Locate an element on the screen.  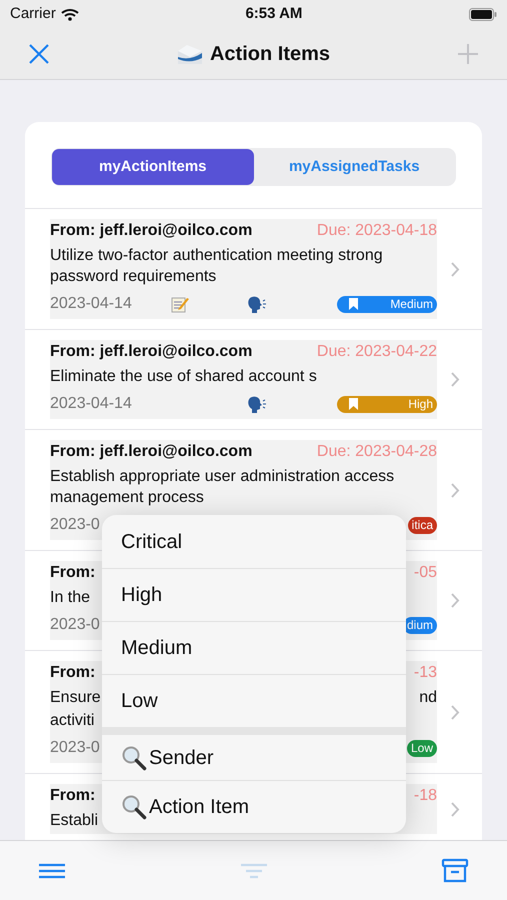
action-item-title: nd is located at coordinates (428, 698).